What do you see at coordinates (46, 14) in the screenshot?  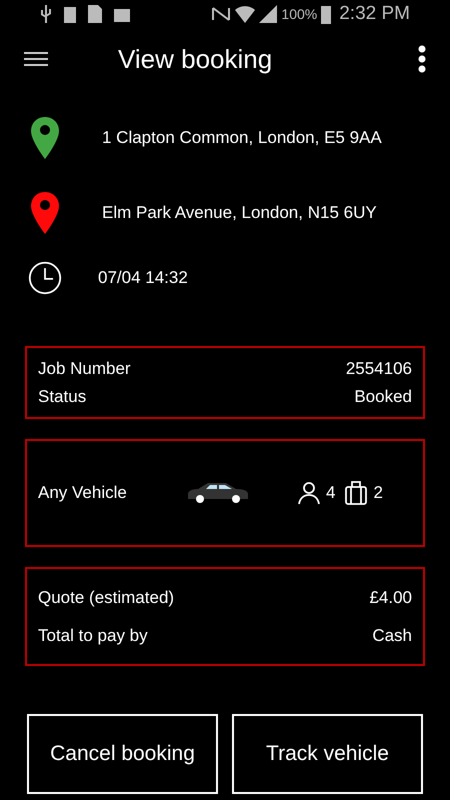 I see `usb-icon` at bounding box center [46, 14].